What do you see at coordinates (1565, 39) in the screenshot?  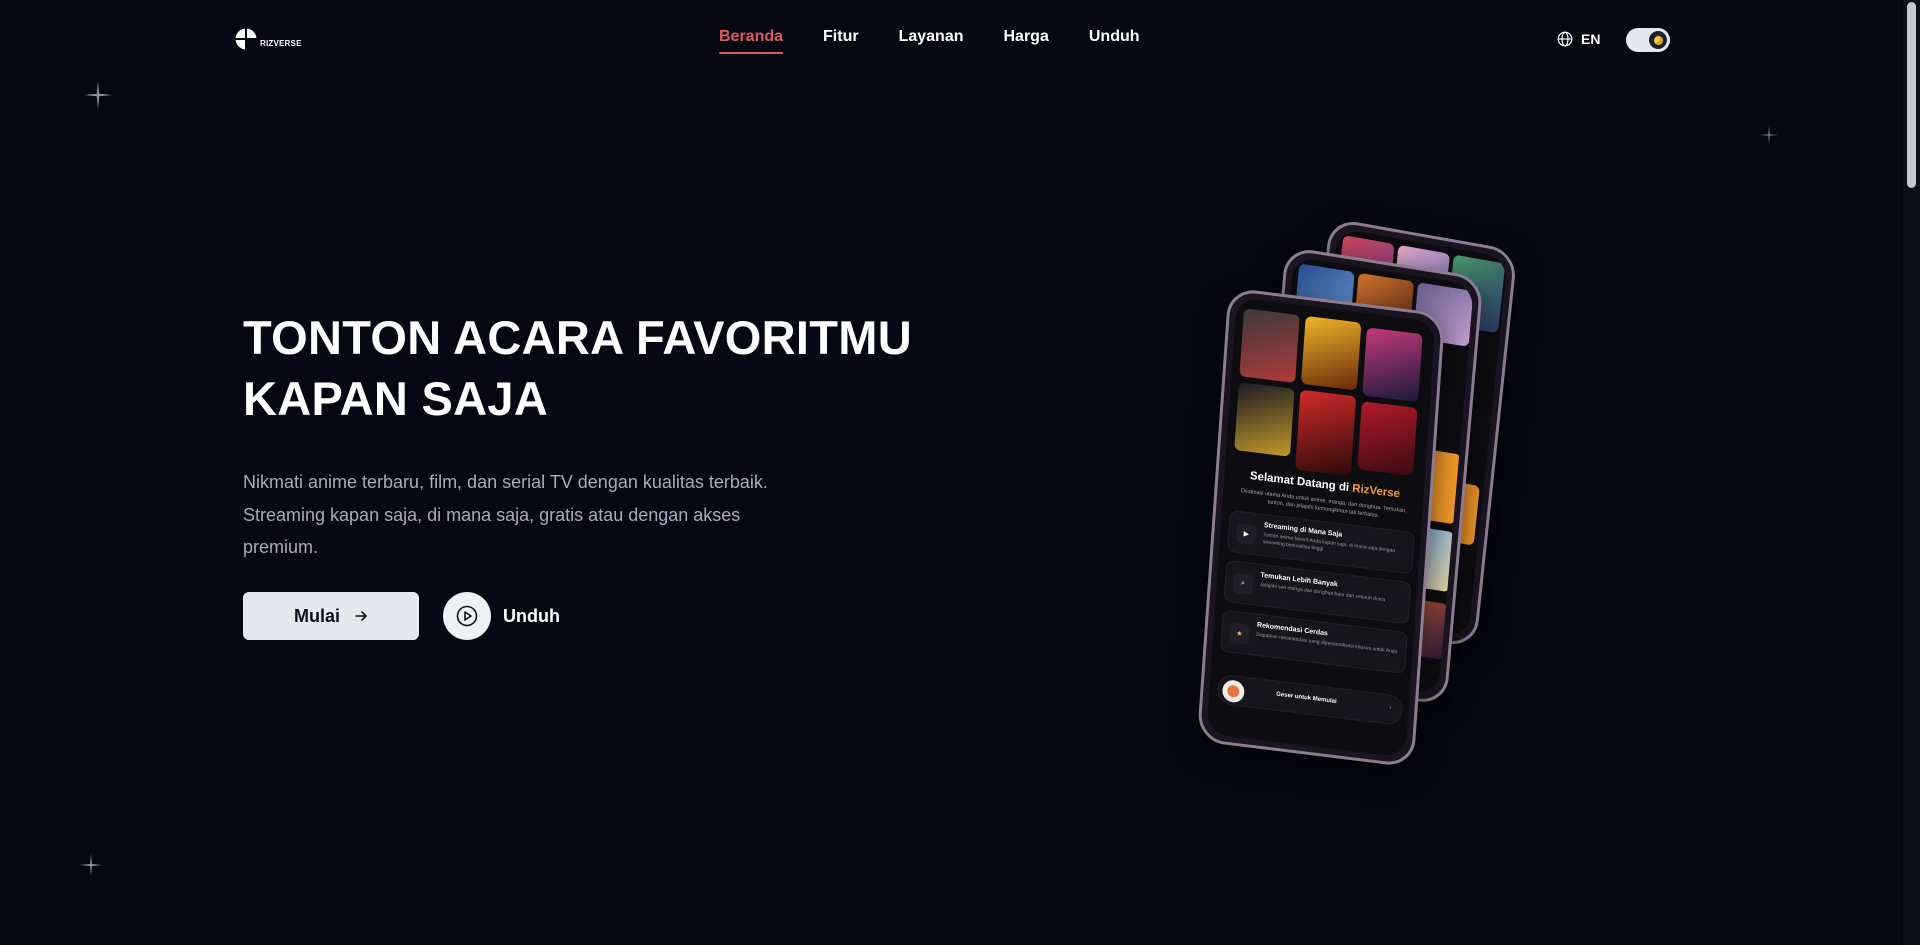 I see `globe-icon` at bounding box center [1565, 39].